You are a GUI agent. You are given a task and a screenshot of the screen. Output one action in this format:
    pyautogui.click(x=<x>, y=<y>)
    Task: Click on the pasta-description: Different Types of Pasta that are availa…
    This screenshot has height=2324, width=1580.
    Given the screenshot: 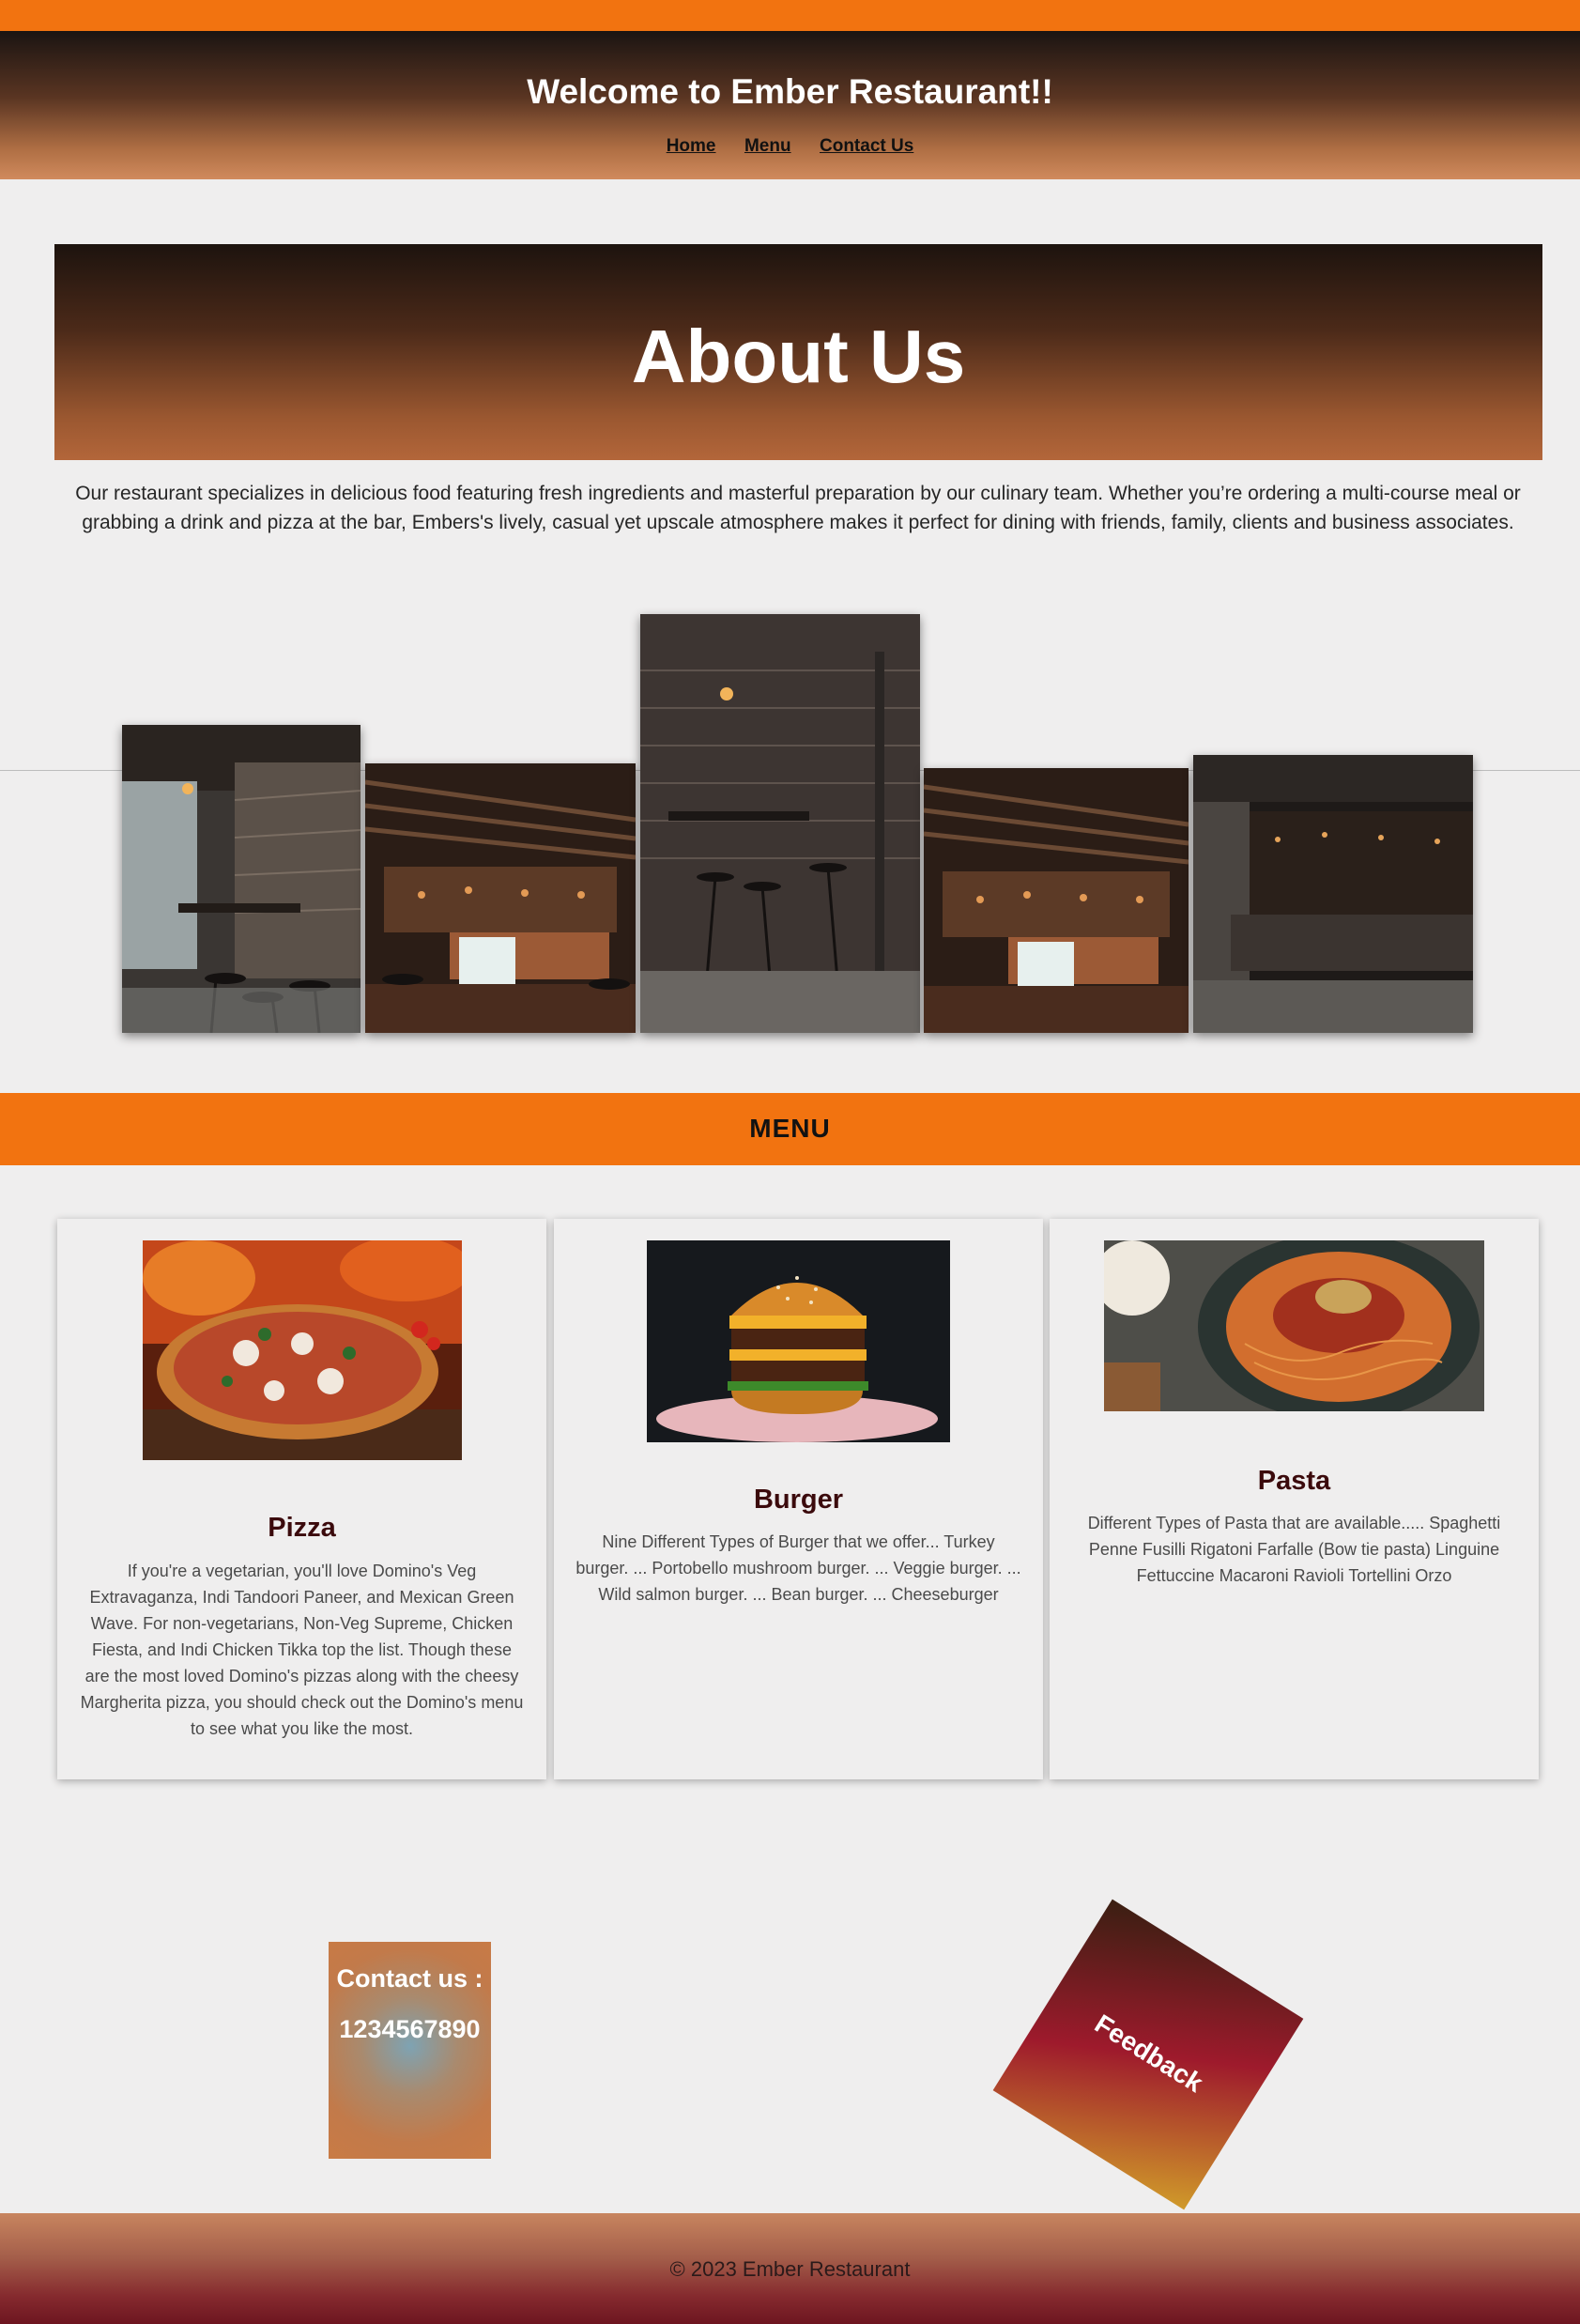 What is the action you would take?
    pyautogui.click(x=1294, y=1549)
    